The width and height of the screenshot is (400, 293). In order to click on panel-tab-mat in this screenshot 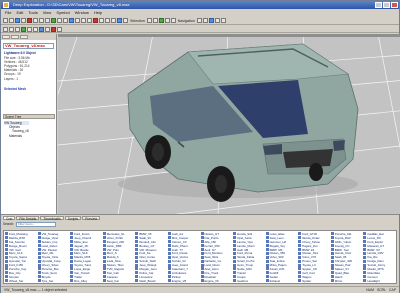, I will do `click(24, 37)`.